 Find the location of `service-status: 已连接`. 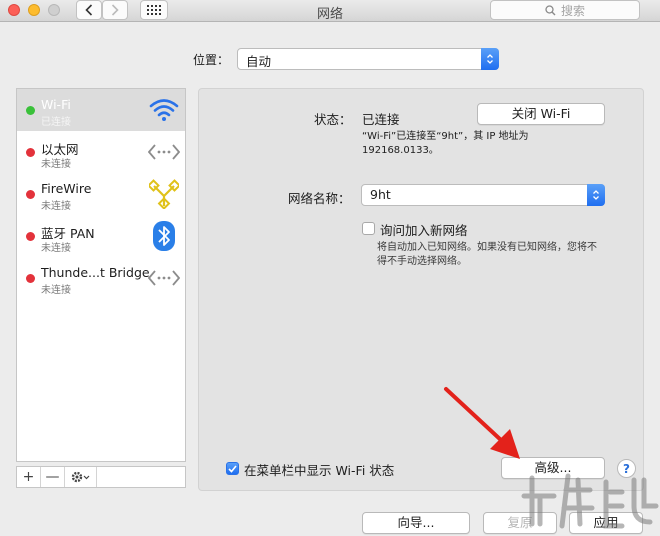

service-status: 已连接 is located at coordinates (56, 122).